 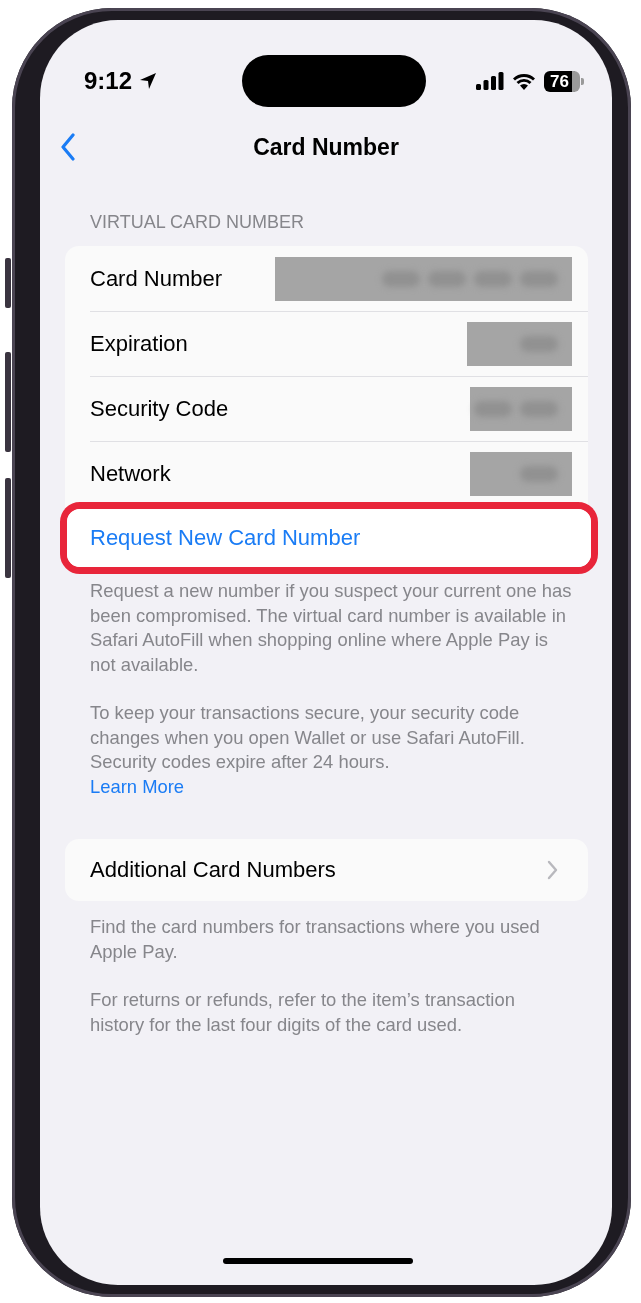 What do you see at coordinates (130, 474) in the screenshot?
I see `row-label: Network` at bounding box center [130, 474].